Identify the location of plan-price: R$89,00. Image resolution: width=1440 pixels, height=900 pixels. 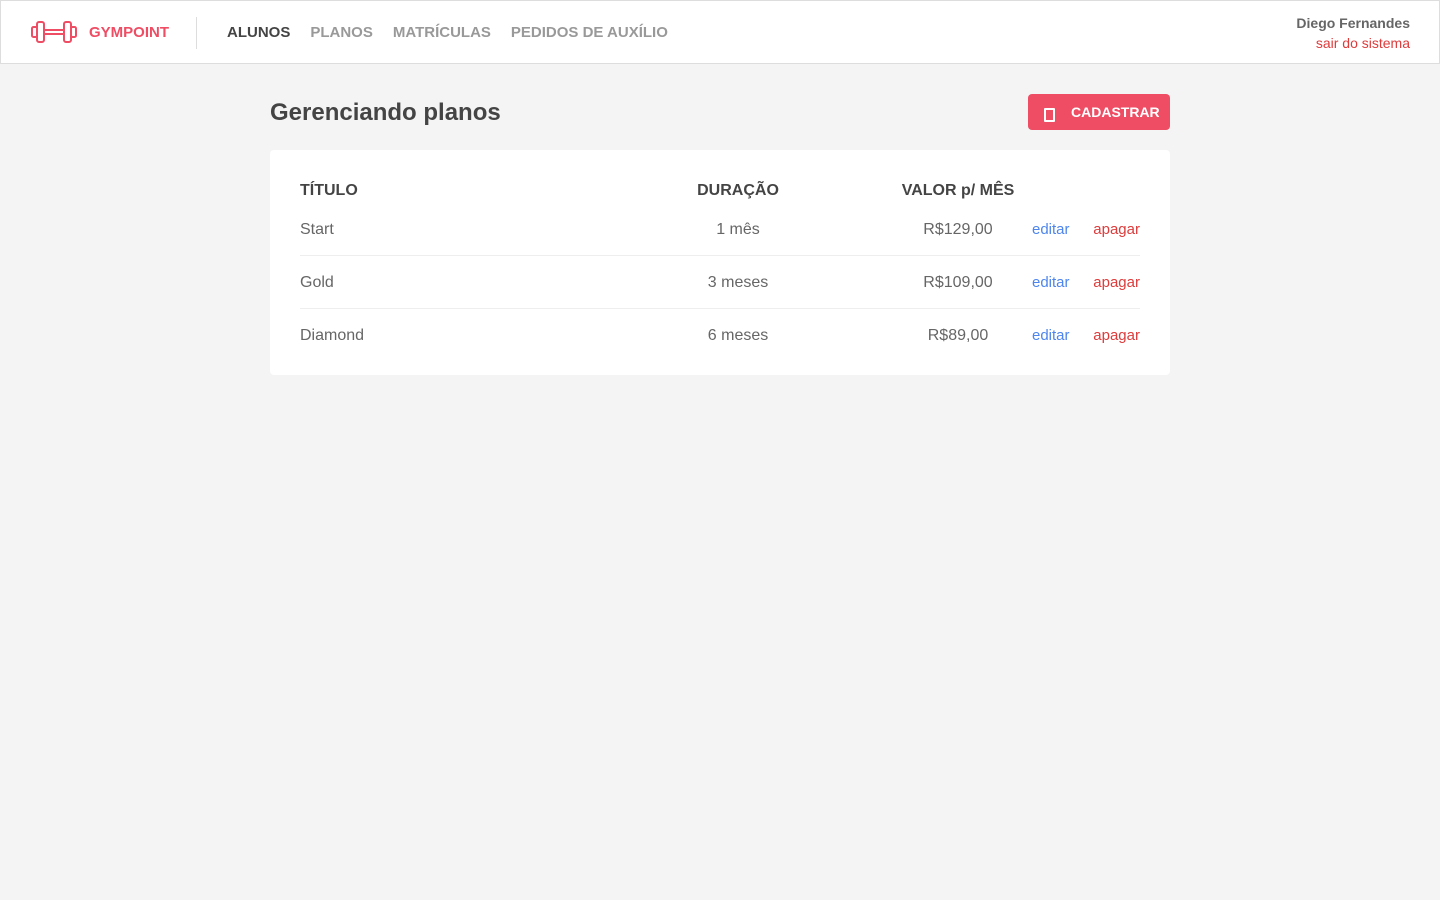
(958, 335).